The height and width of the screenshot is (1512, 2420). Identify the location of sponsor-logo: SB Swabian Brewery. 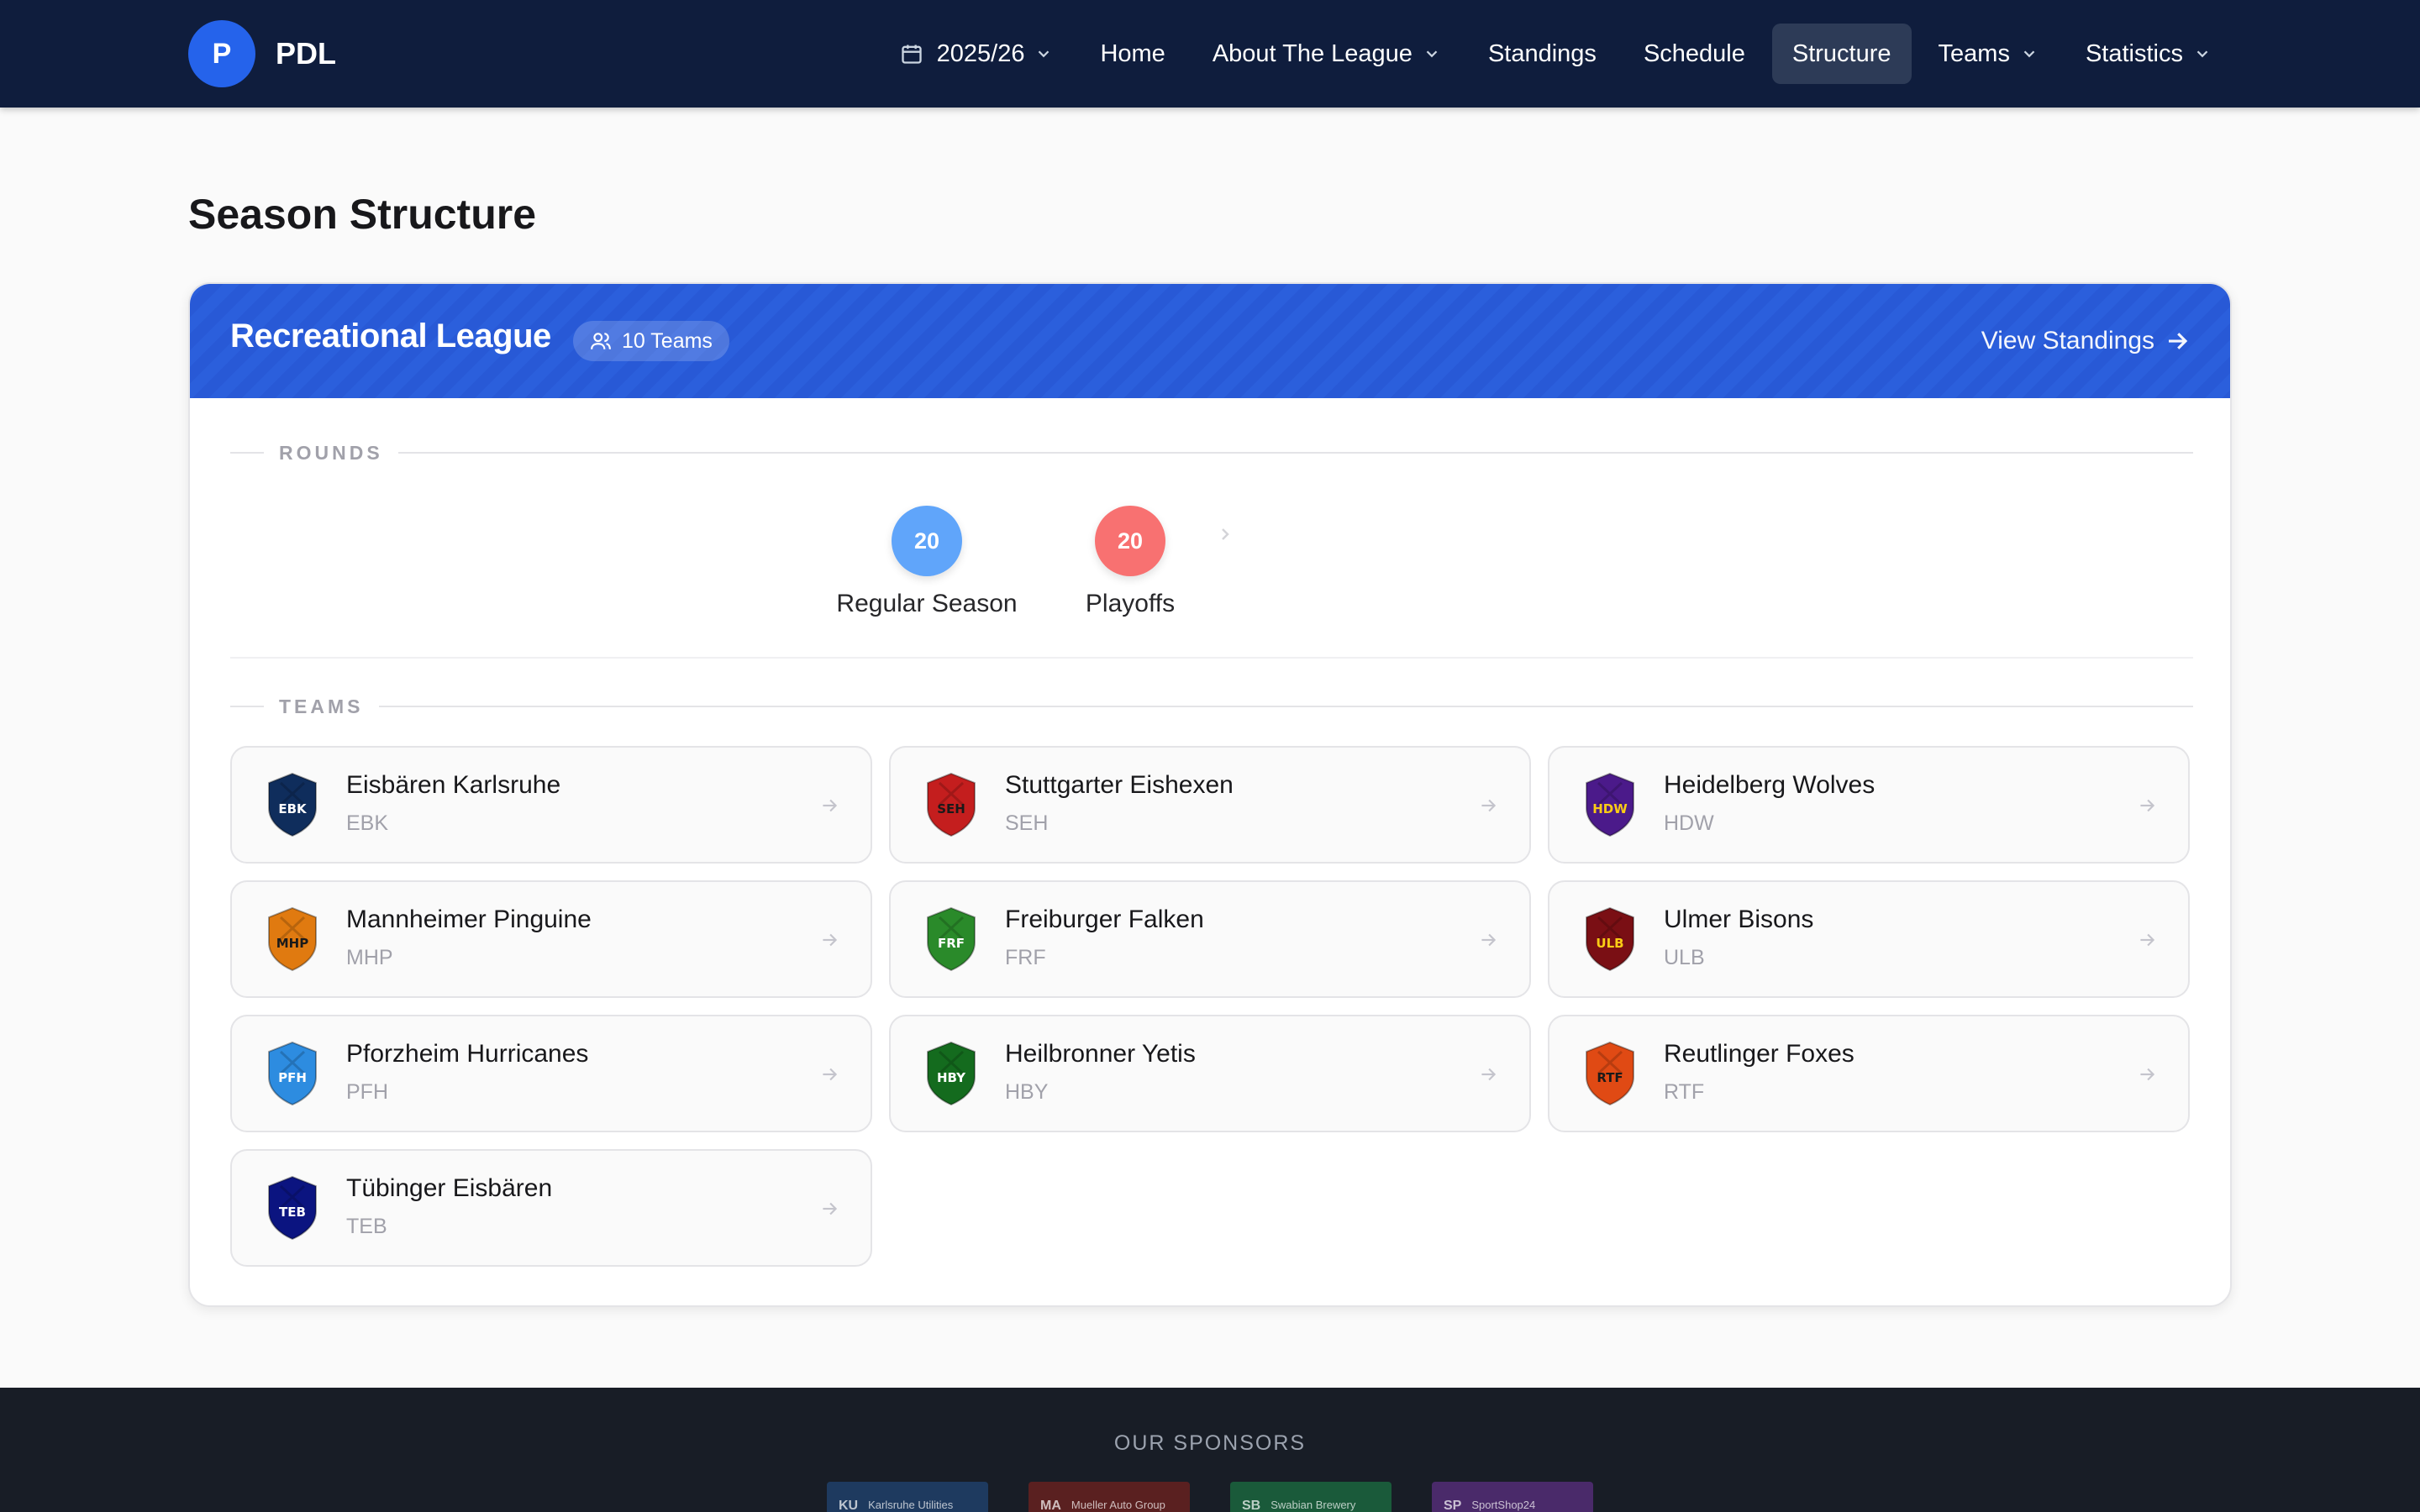
(1311, 1497).